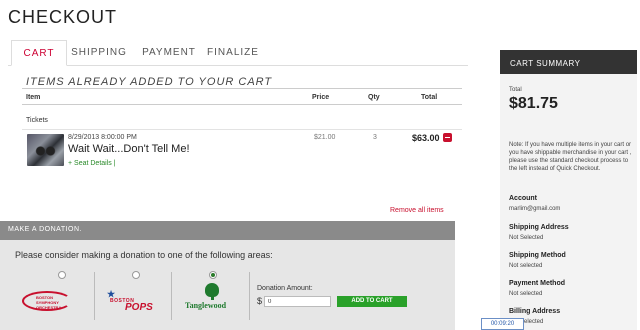  What do you see at coordinates (526, 238) in the screenshot?
I see `shipping-address-value: Not Selected` at bounding box center [526, 238].